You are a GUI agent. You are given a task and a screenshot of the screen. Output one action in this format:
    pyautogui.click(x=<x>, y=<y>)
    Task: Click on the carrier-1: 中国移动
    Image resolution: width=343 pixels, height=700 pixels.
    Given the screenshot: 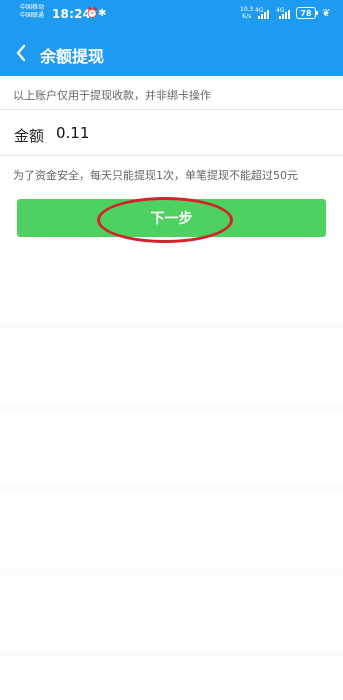 What is the action you would take?
    pyautogui.click(x=32, y=7)
    